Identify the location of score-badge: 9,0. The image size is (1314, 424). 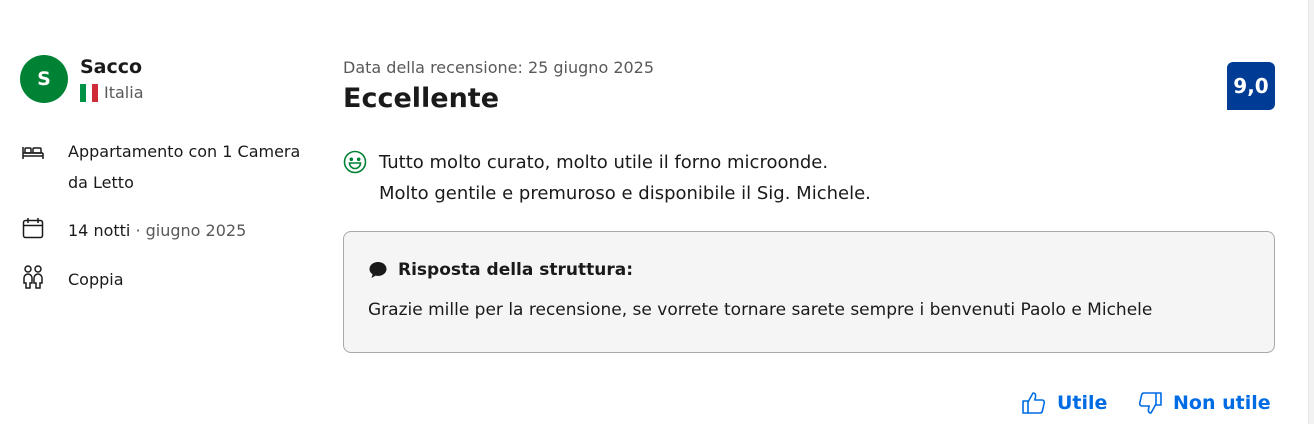
(1251, 86).